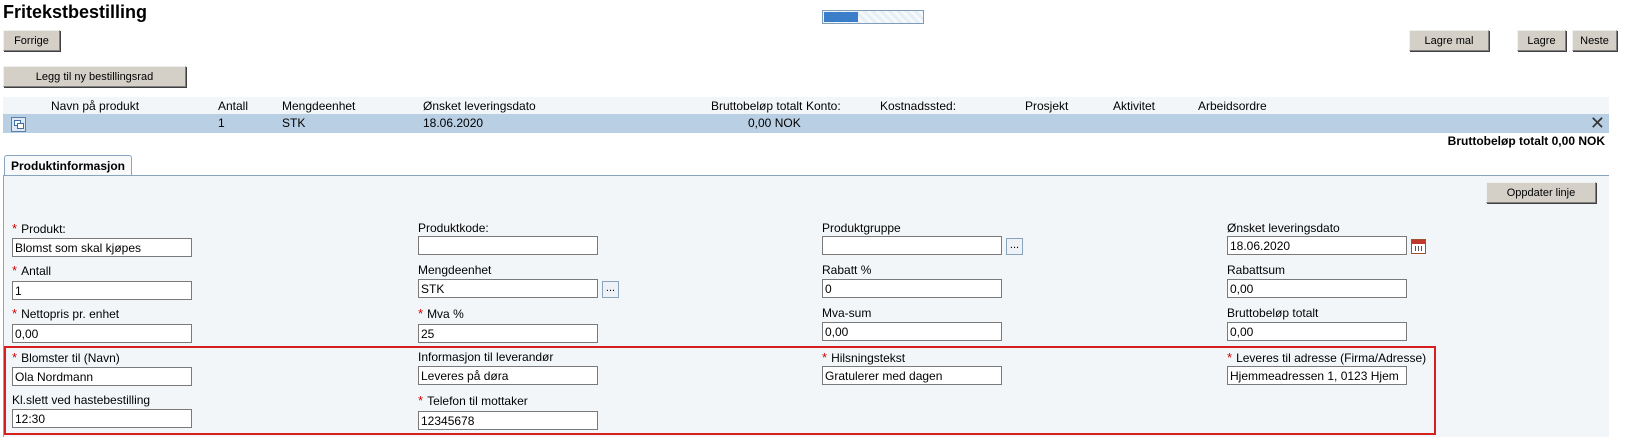 The height and width of the screenshot is (437, 1629). What do you see at coordinates (453, 228) in the screenshot?
I see `product-code-label: Produktkode:` at bounding box center [453, 228].